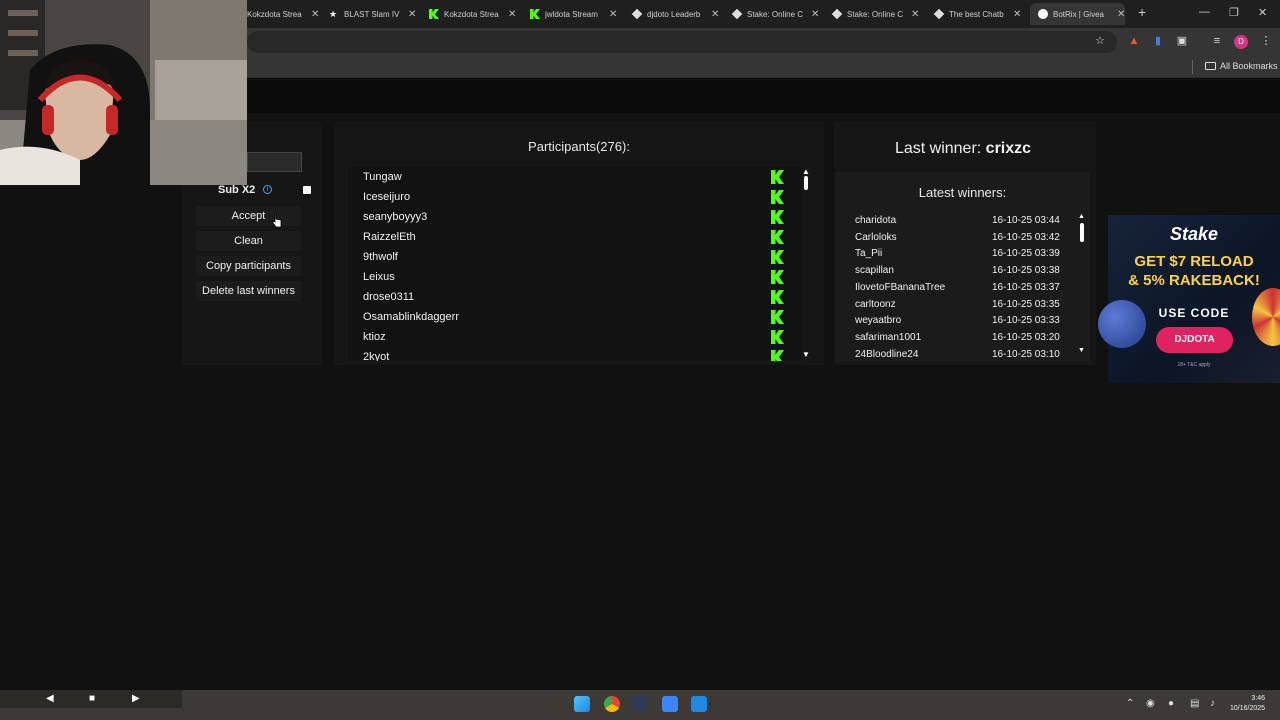 The width and height of the screenshot is (1280, 720). I want to click on bookmark-star-icon: ☆, so click(1100, 41).